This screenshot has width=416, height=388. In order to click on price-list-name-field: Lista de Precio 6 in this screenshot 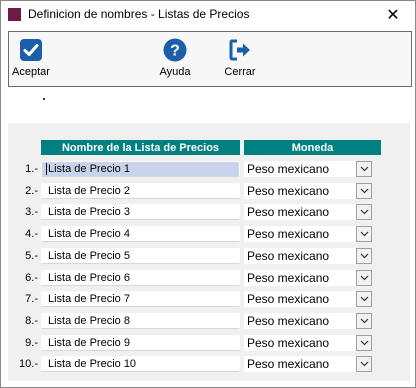, I will do `click(140, 278)`.